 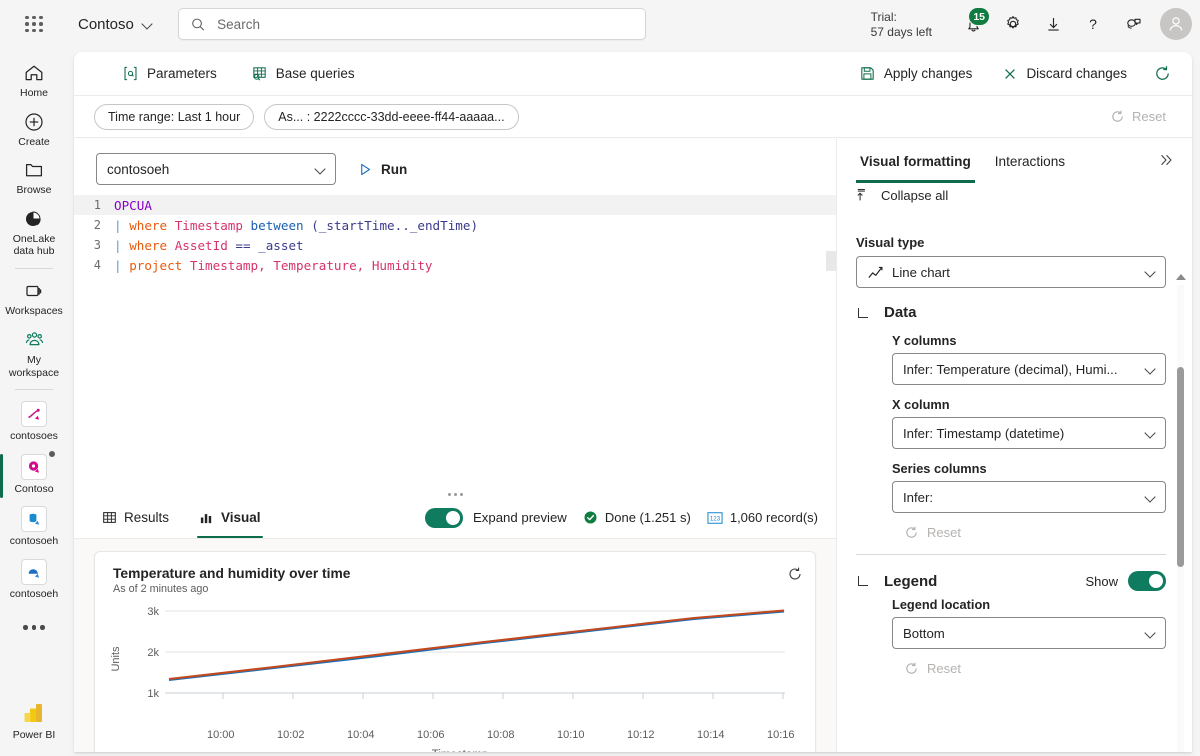 I want to click on search-box, so click(x=412, y=24).